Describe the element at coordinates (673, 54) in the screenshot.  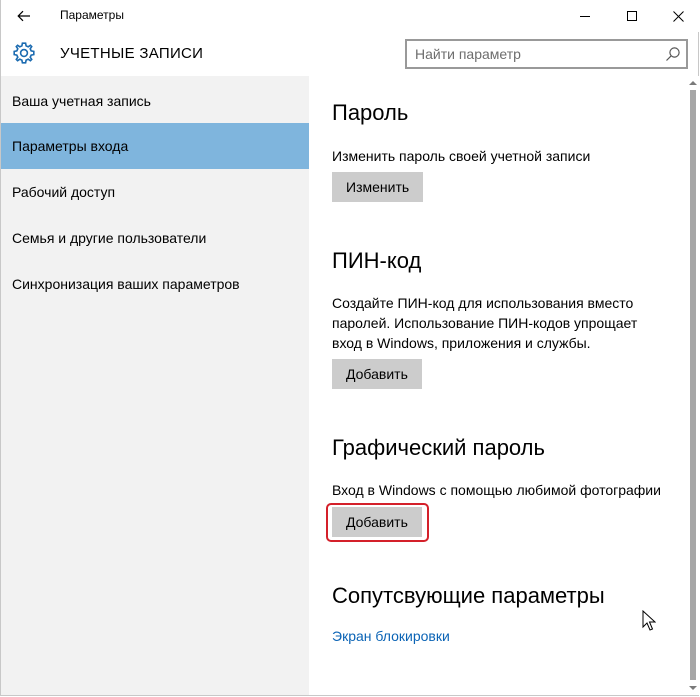
I see `search-icon` at that location.